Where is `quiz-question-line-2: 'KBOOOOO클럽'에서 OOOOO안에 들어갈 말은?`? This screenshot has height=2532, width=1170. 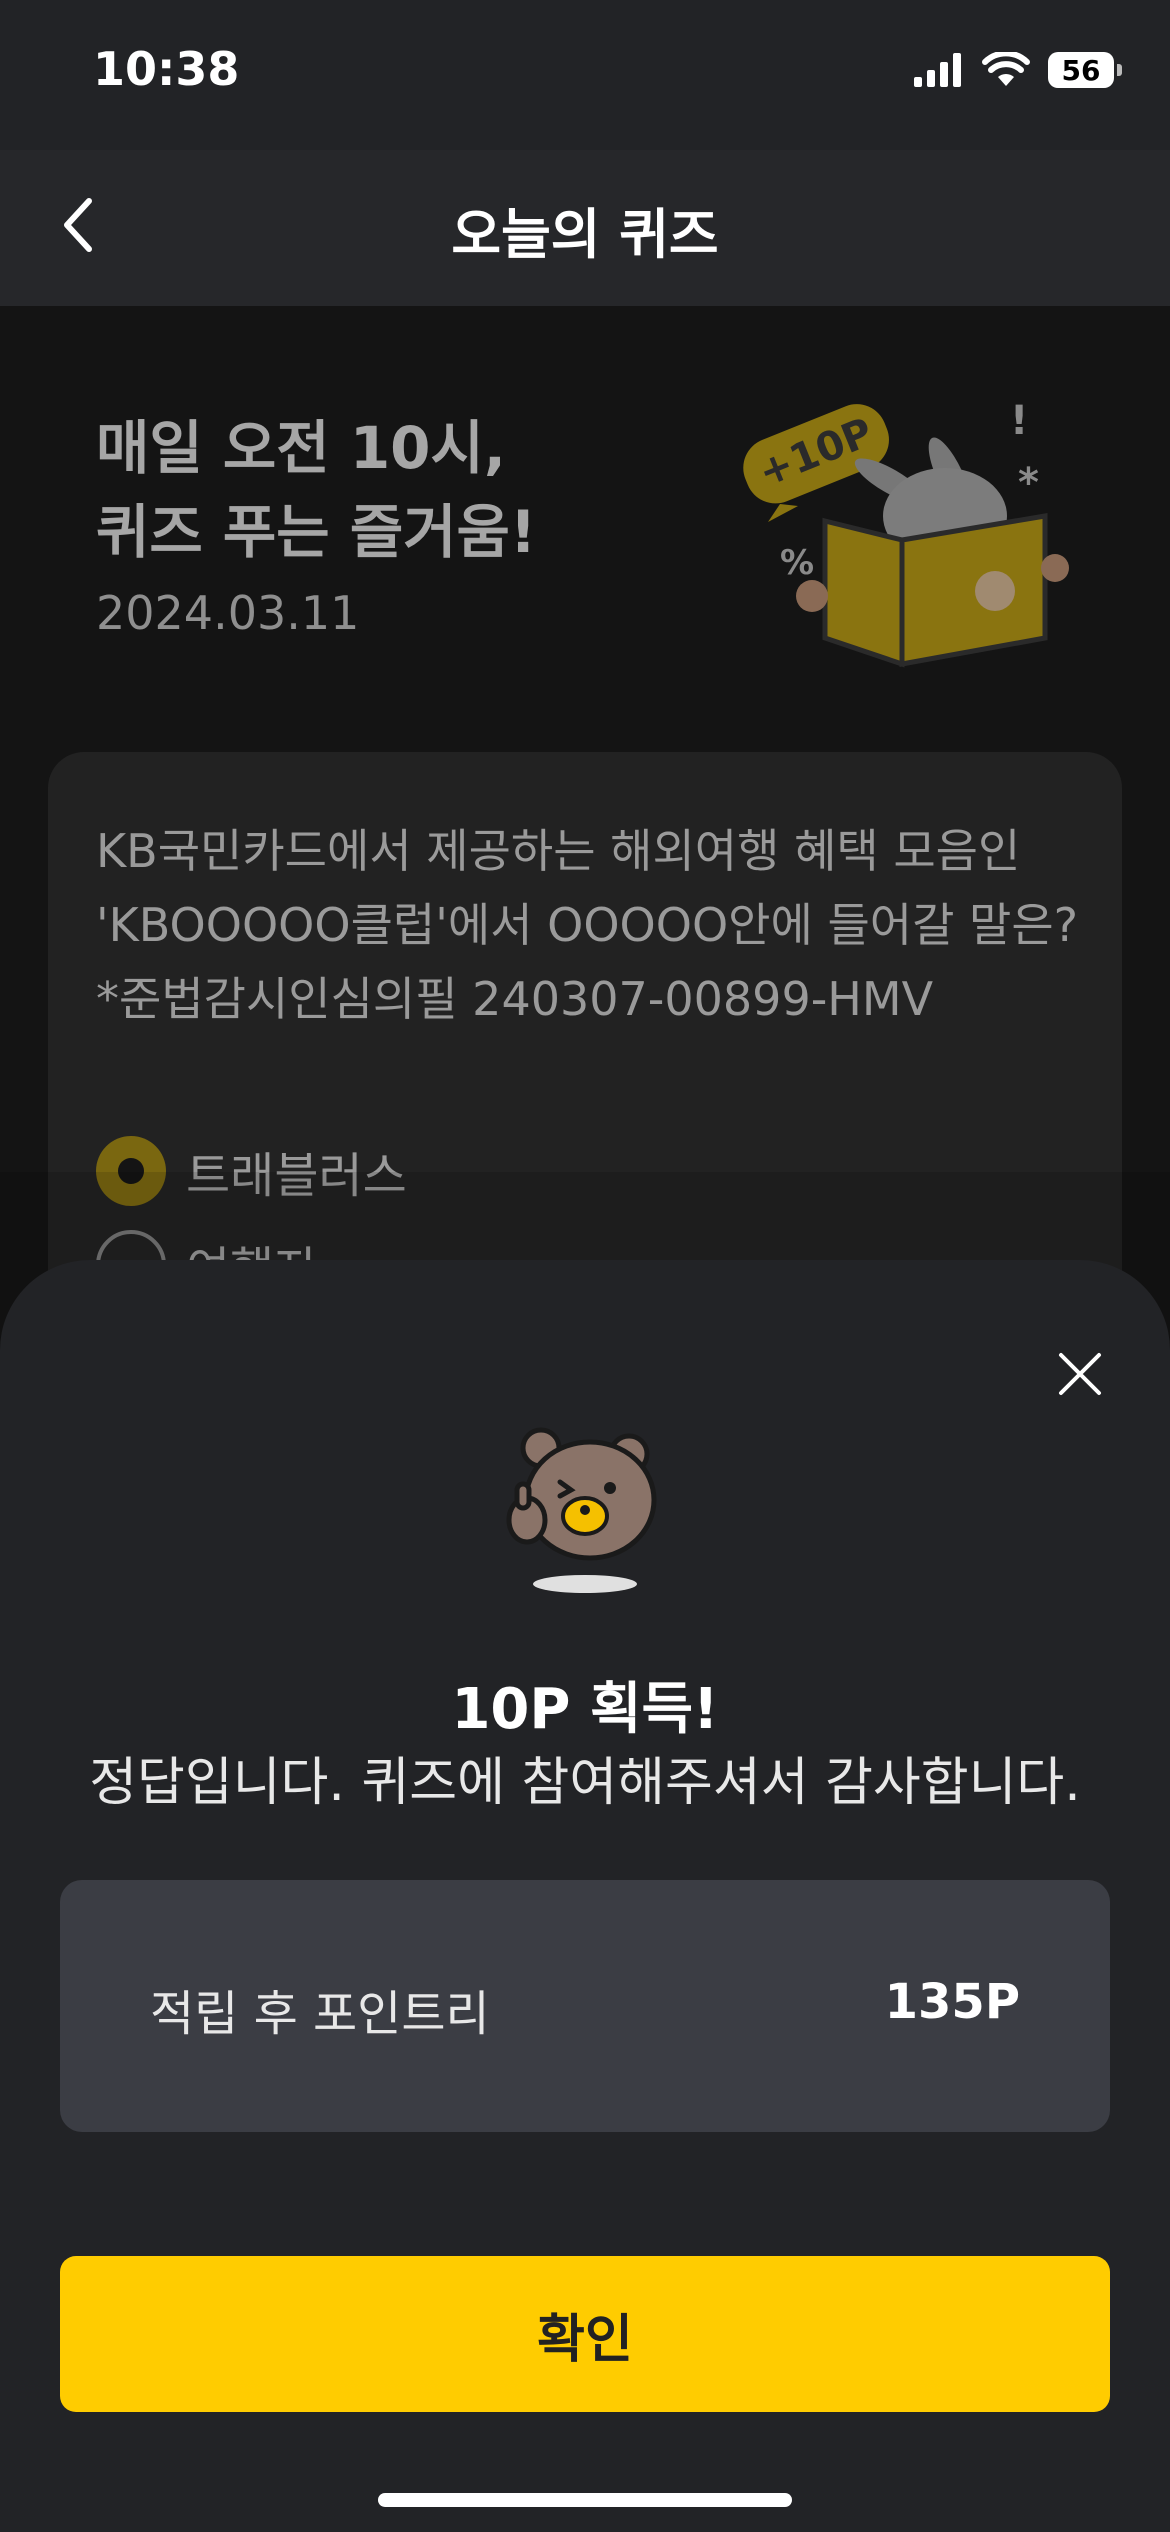 quiz-question-line-2: 'KBOOOOO클럽'에서 OOOOO안에 들어갈 말은? is located at coordinates (587, 925).